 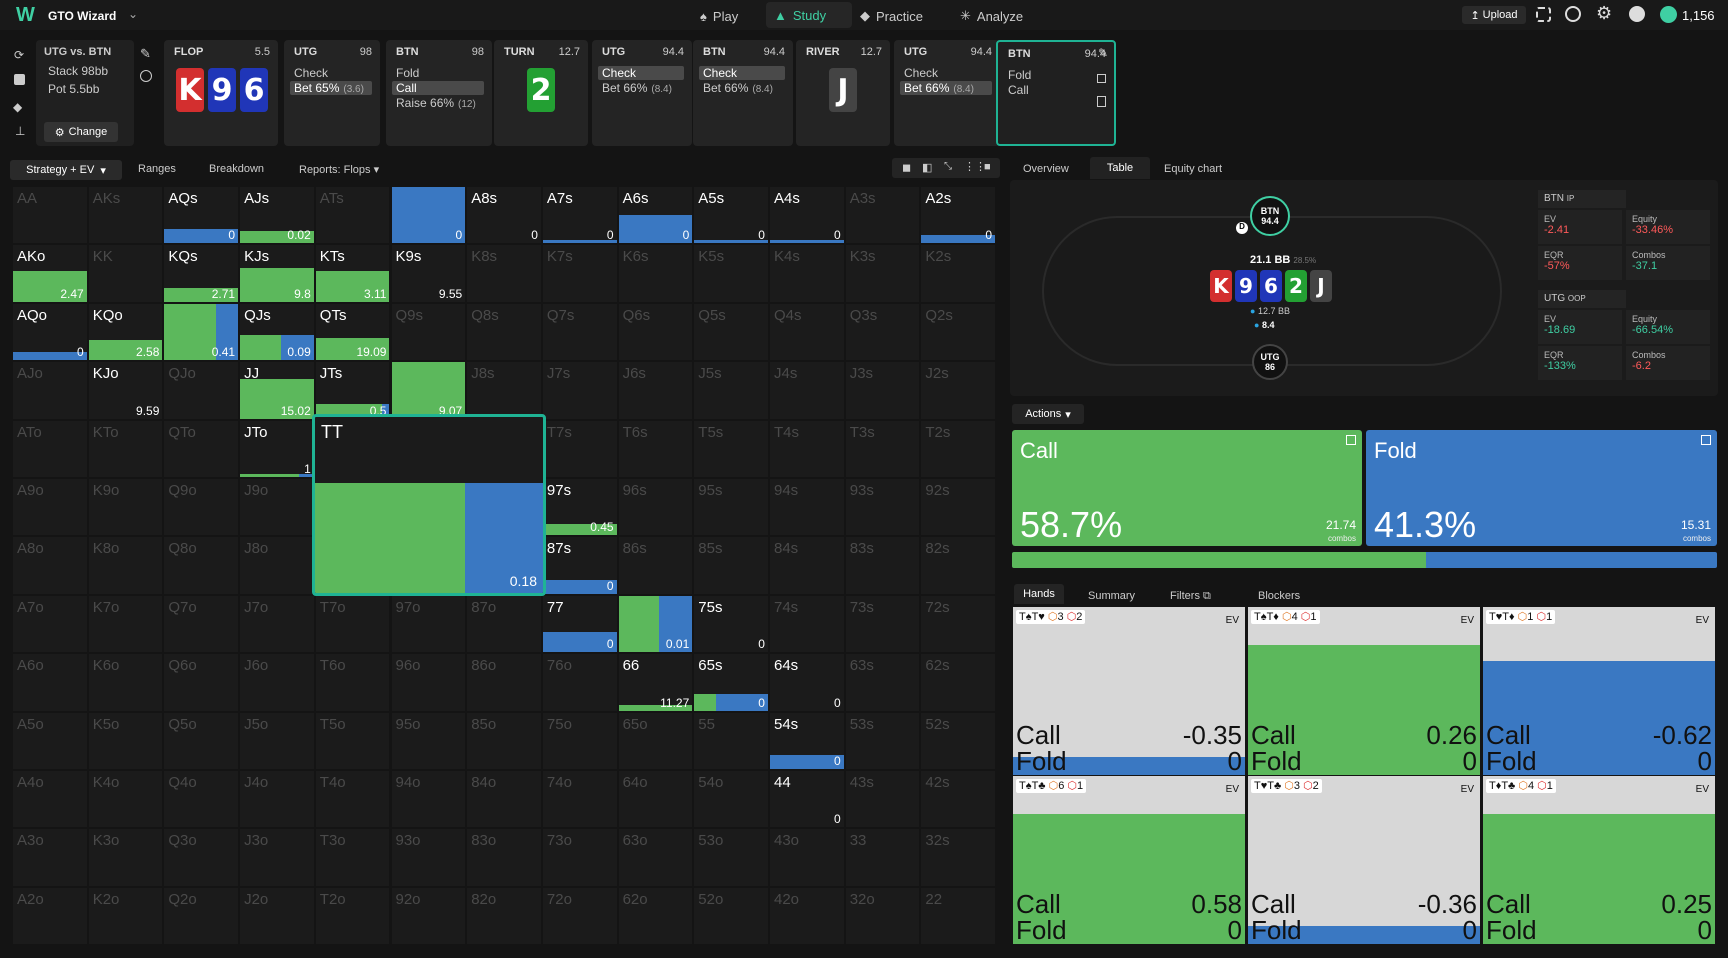 What do you see at coordinates (719, 16) in the screenshot?
I see `nav-play: ♠ Play` at bounding box center [719, 16].